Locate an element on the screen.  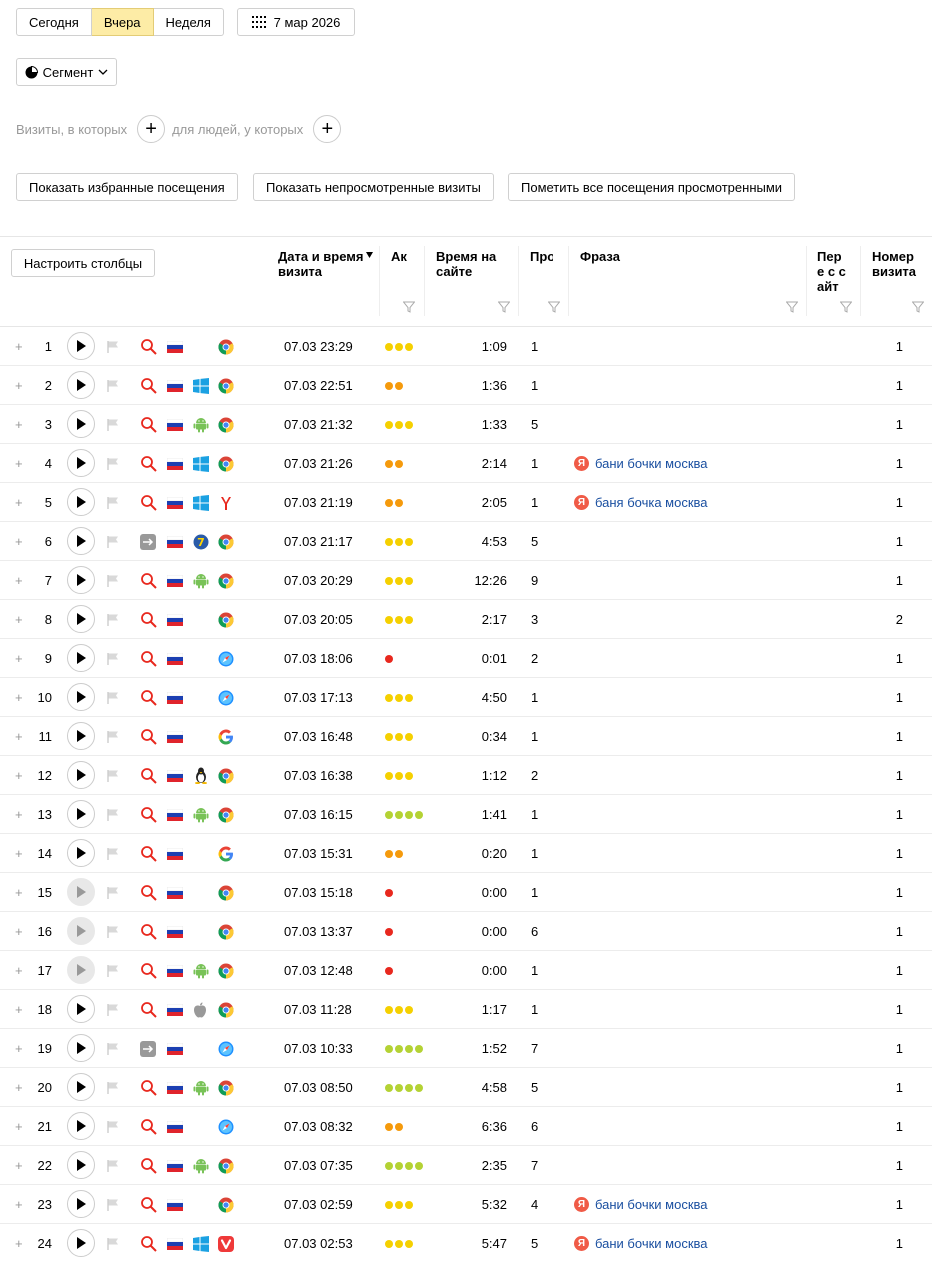
table-row: + 8 07.03 20:05 2:17 3 2 is located at coordinates (466, 619).